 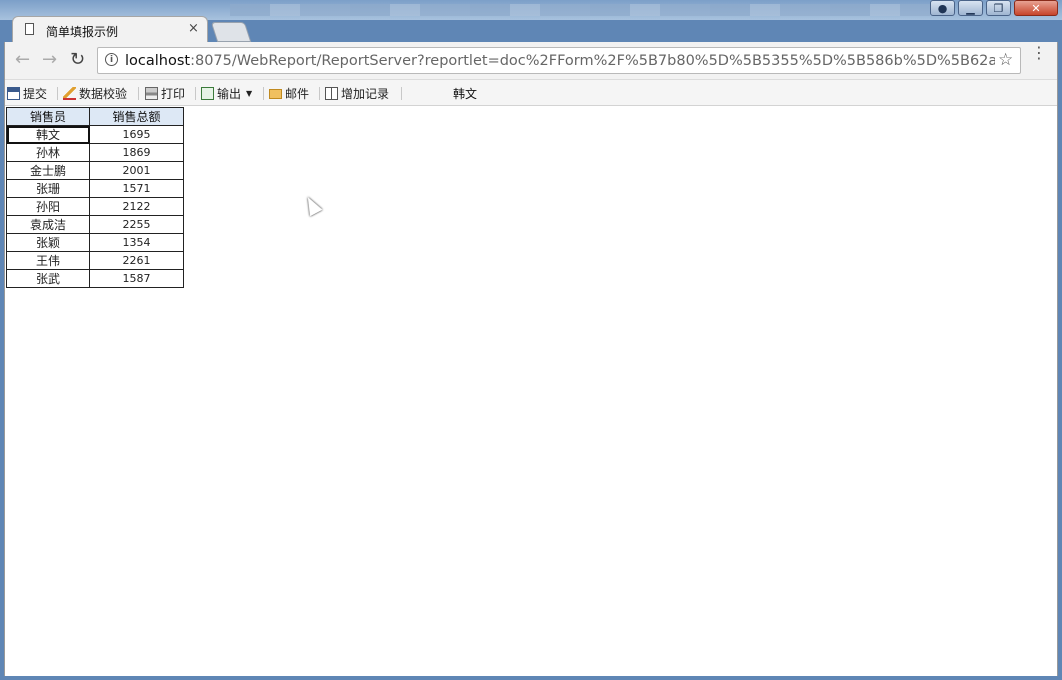 I want to click on validate-button: 数据校验, so click(x=95, y=93).